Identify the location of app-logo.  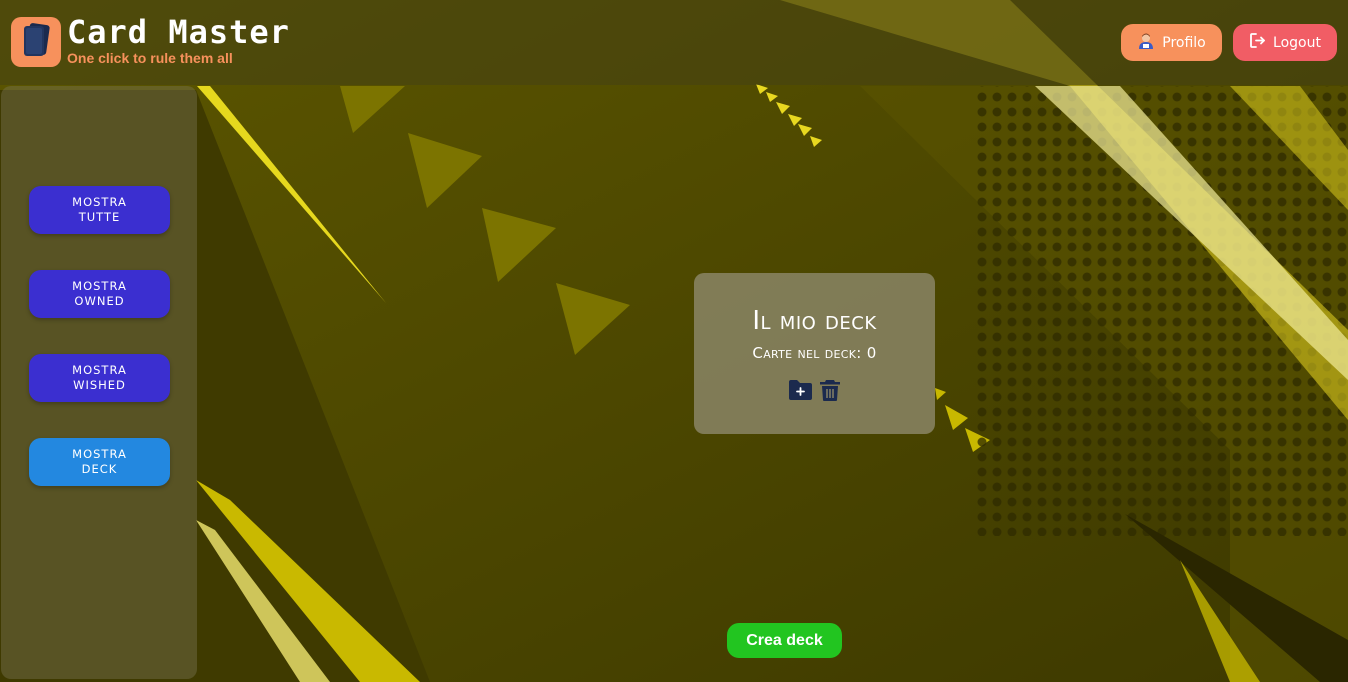
(36, 42).